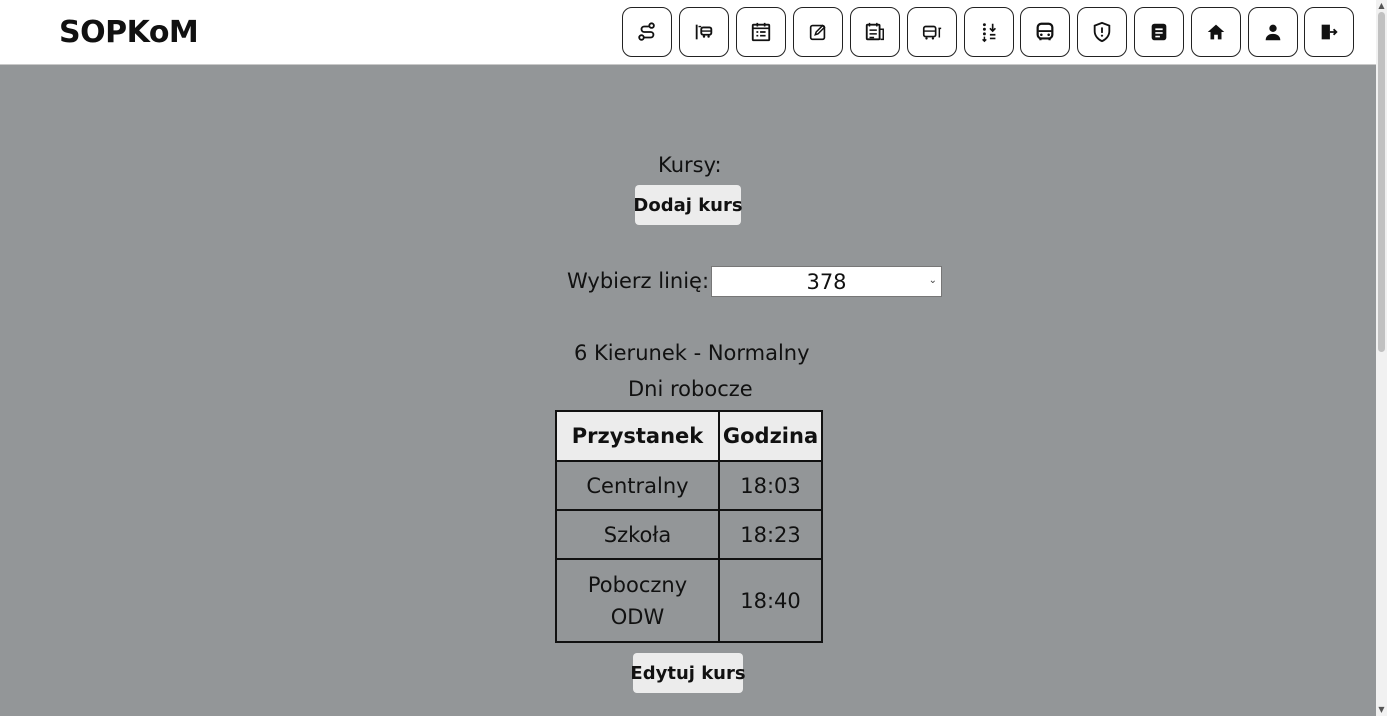 The width and height of the screenshot is (1387, 716). Describe the element at coordinates (770, 485) in the screenshot. I see `time-cell: 18:03` at that location.